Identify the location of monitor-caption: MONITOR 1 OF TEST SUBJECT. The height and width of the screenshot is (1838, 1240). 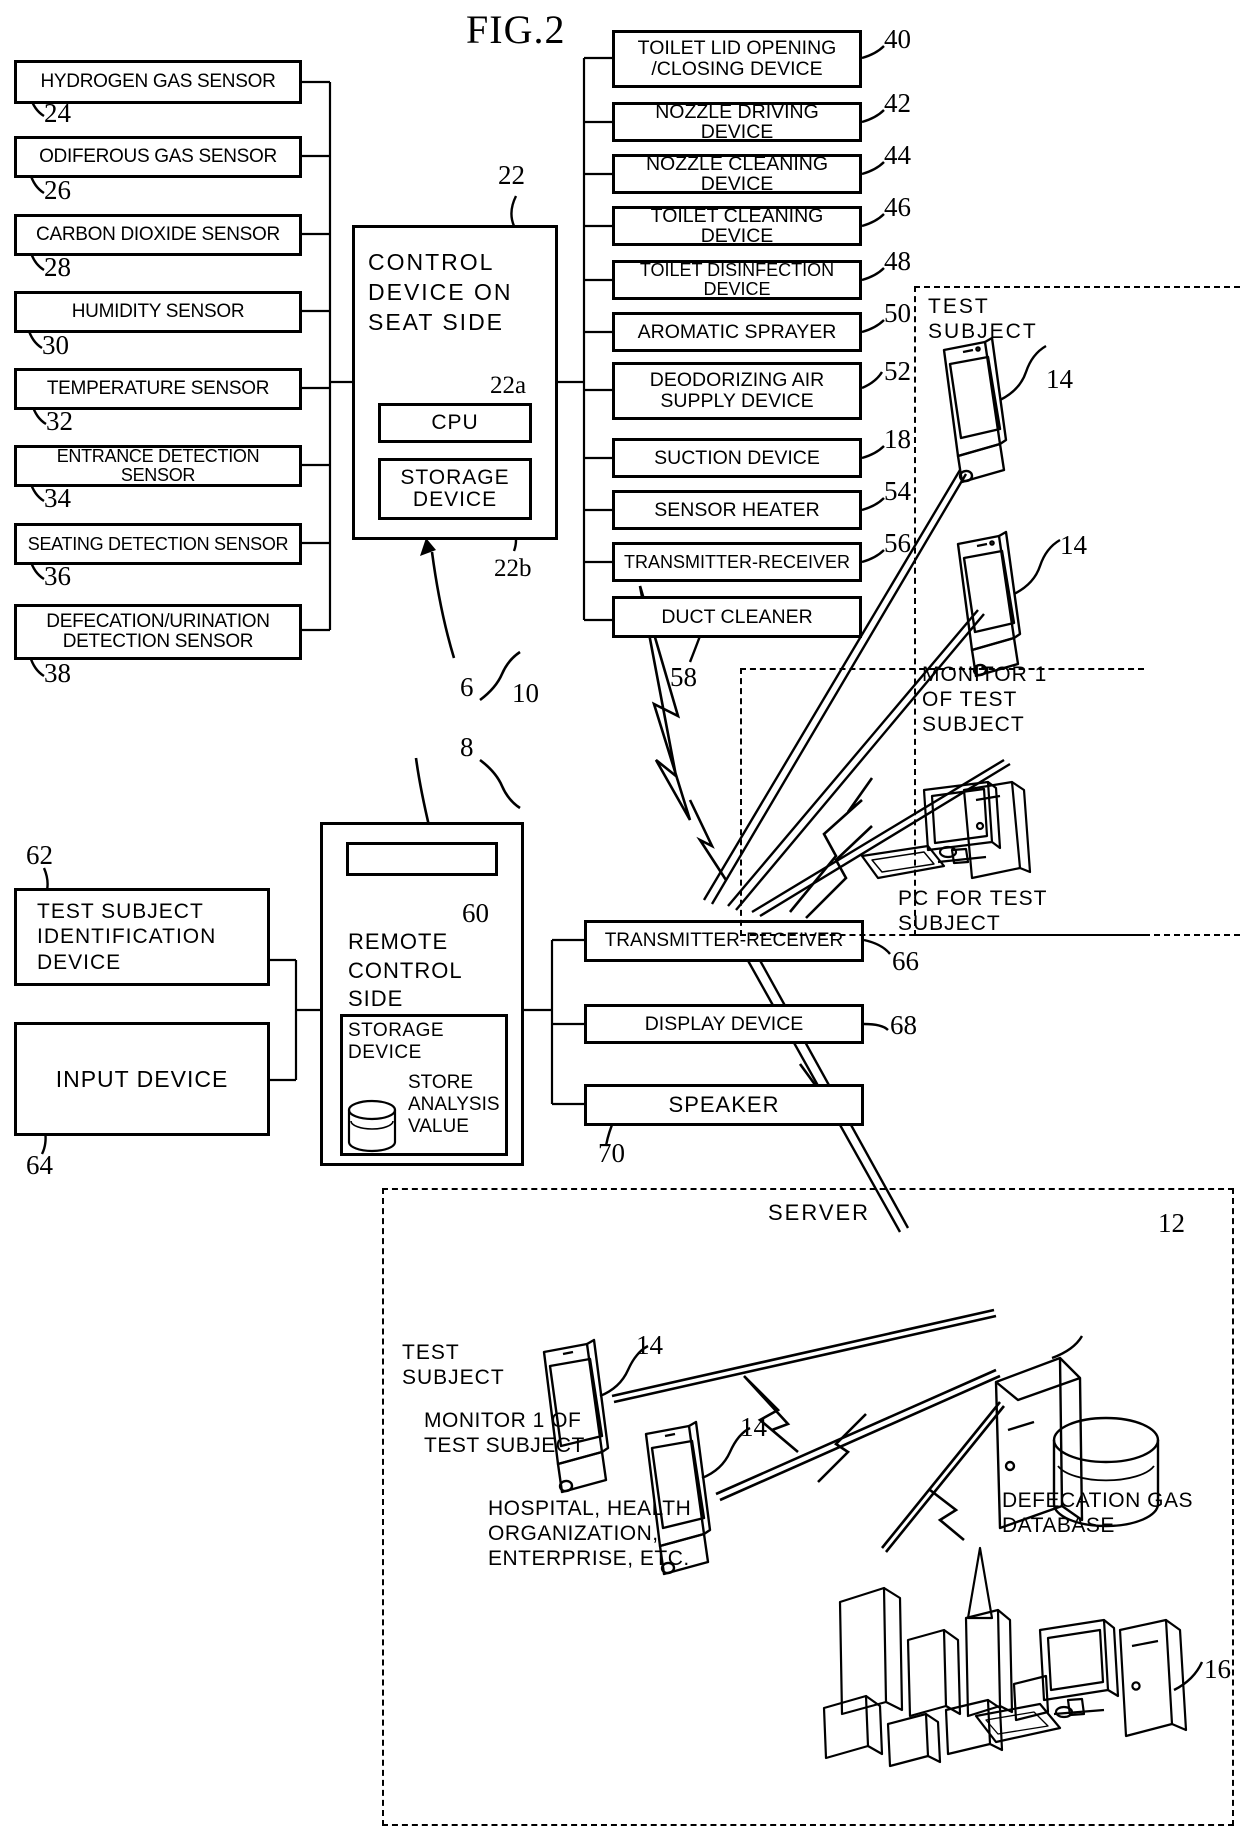
(985, 700).